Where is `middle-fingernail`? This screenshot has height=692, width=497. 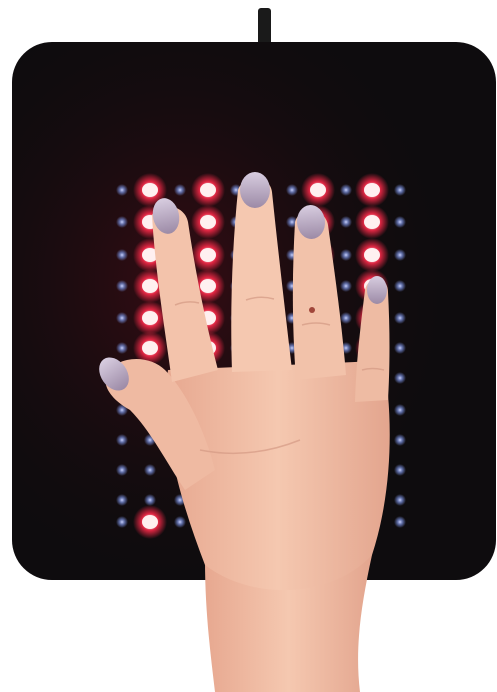
middle-fingernail is located at coordinates (255, 190).